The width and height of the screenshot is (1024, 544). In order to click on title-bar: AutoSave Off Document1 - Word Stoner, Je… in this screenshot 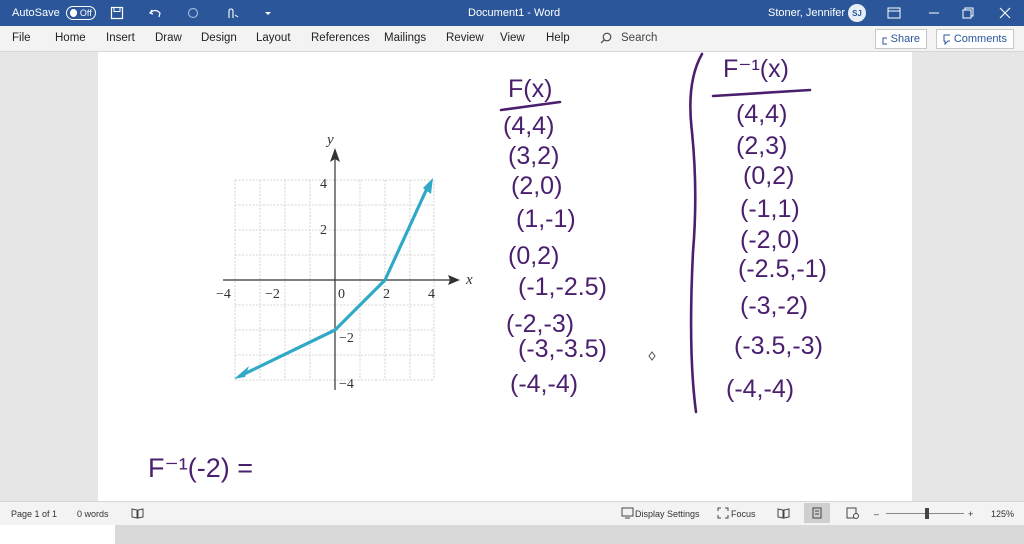, I will do `click(512, 13)`.